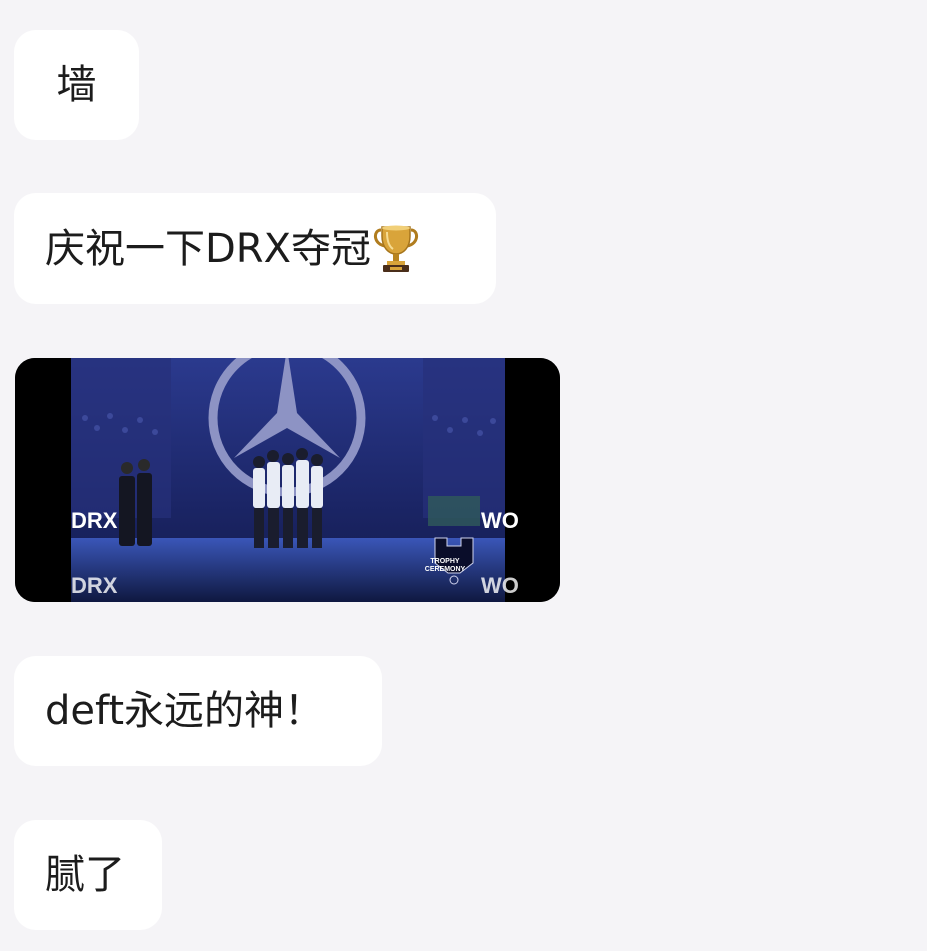  Describe the element at coordinates (396, 249) in the screenshot. I see `trophy-icon` at that location.